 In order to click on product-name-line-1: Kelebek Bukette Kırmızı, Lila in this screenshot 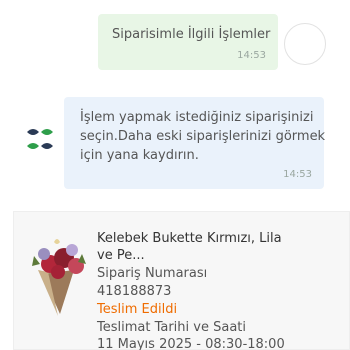, I will do `click(189, 238)`.